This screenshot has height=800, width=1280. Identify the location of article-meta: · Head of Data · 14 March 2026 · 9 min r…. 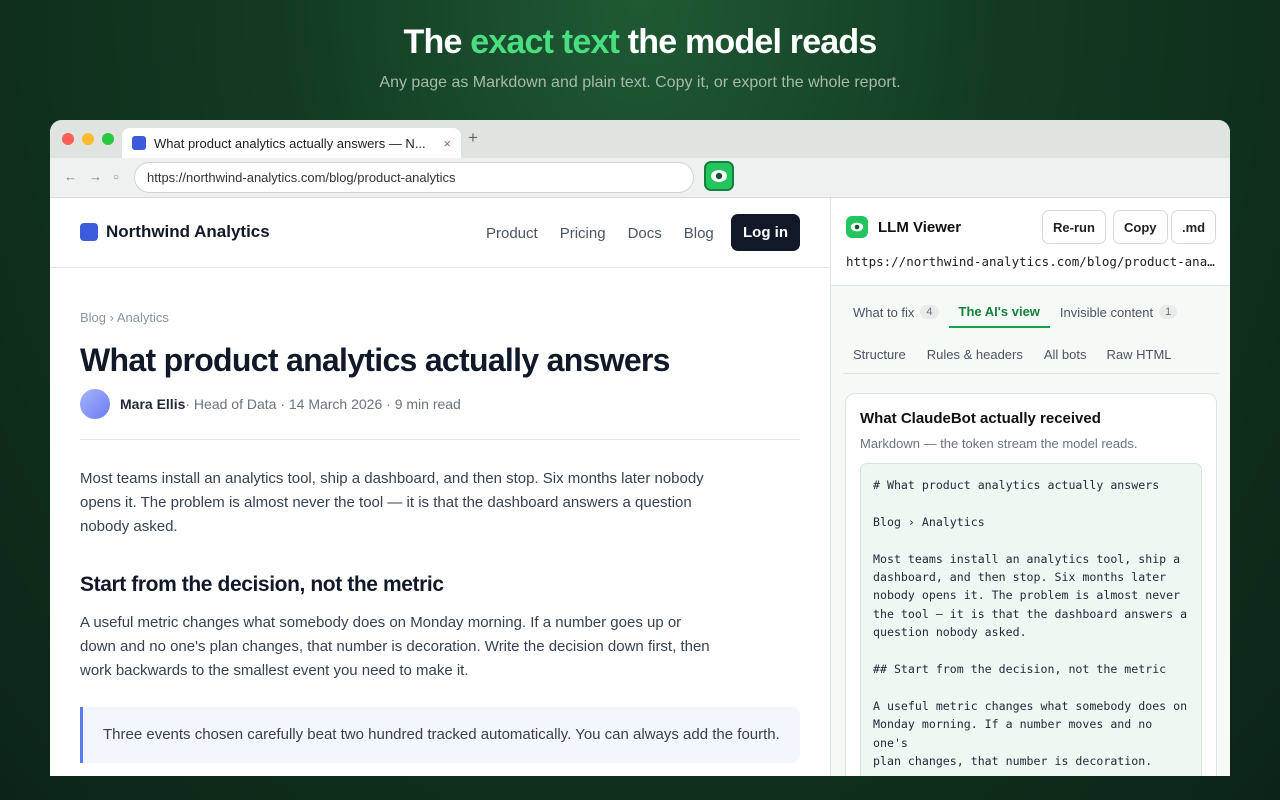
(323, 404).